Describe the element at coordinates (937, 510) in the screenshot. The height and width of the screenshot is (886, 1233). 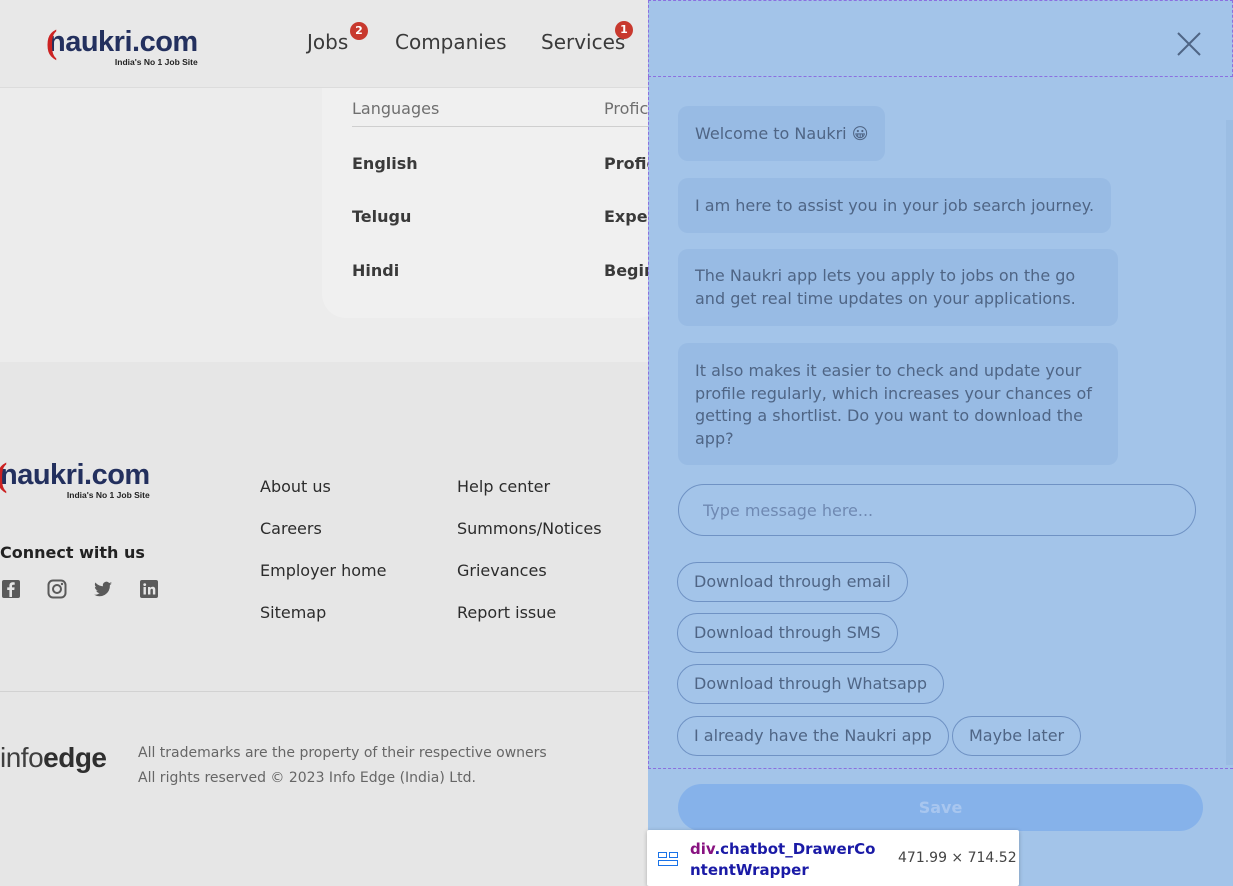
I see `chat-message-input` at that location.